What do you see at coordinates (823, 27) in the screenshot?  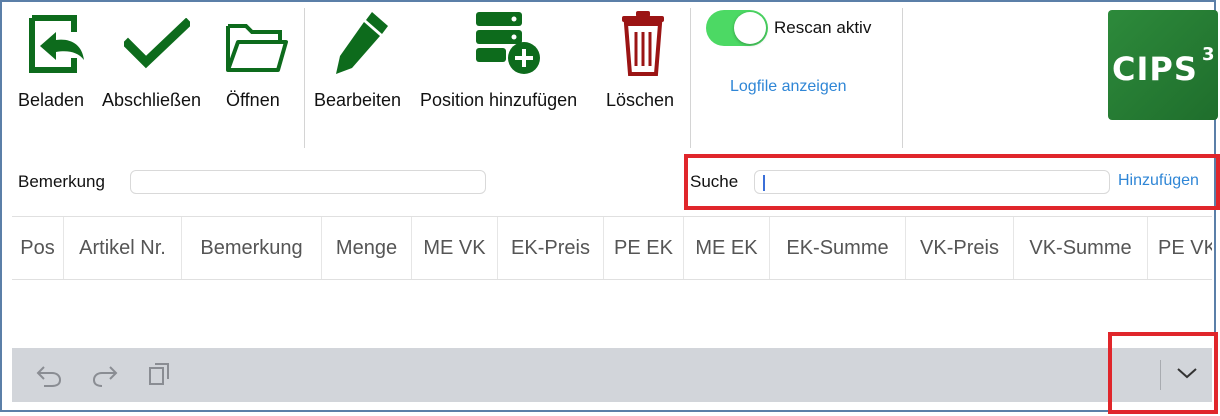 I see `rescan-label: Rescan aktiv` at bounding box center [823, 27].